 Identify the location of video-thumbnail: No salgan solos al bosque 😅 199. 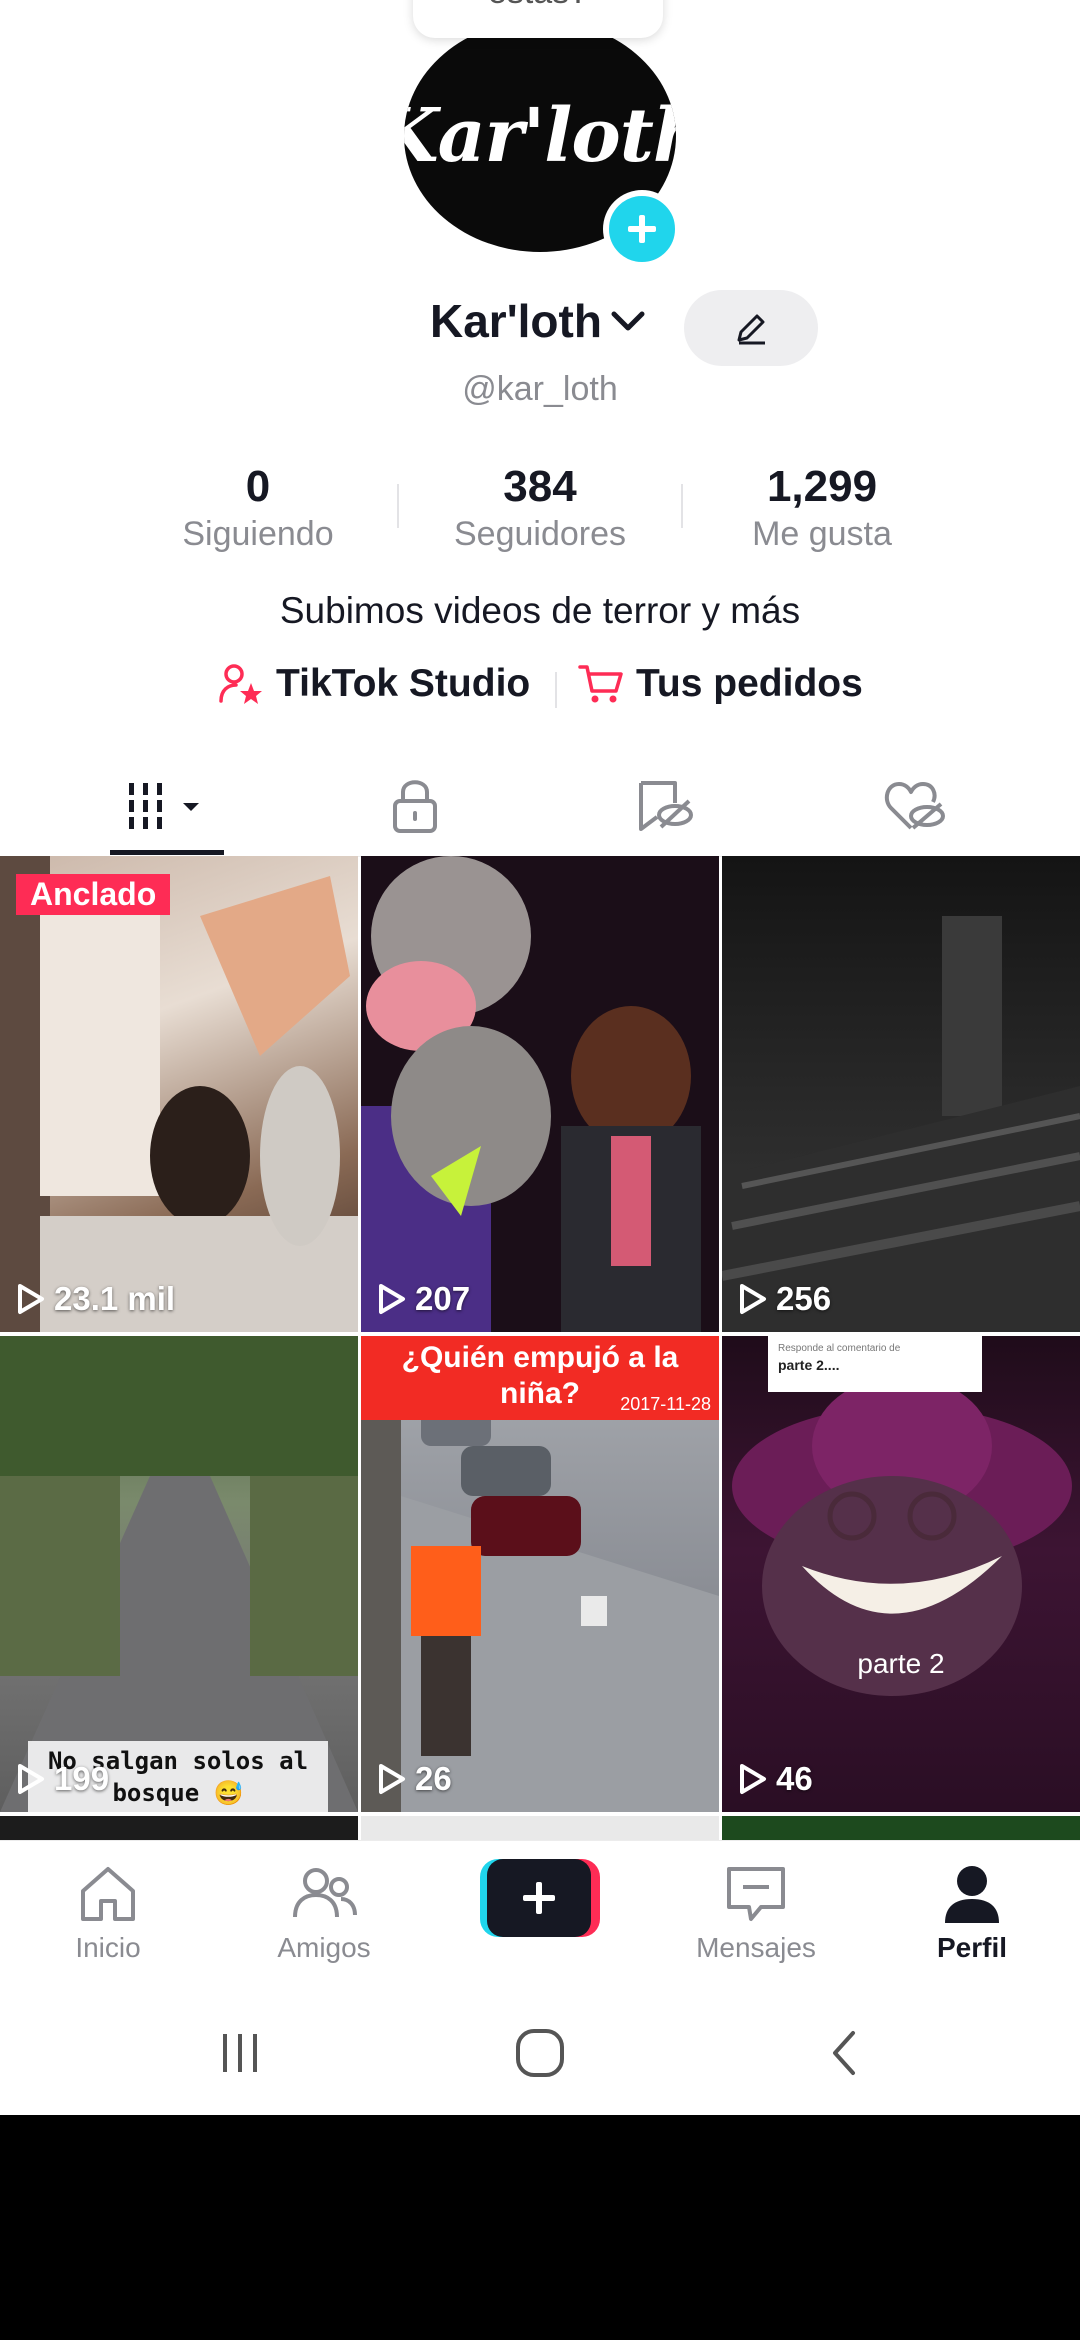
(179, 1574).